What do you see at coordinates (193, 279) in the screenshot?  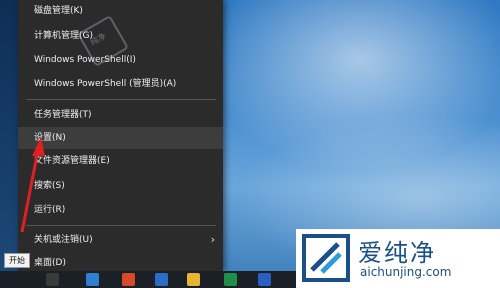 I see `folder-icon` at bounding box center [193, 279].